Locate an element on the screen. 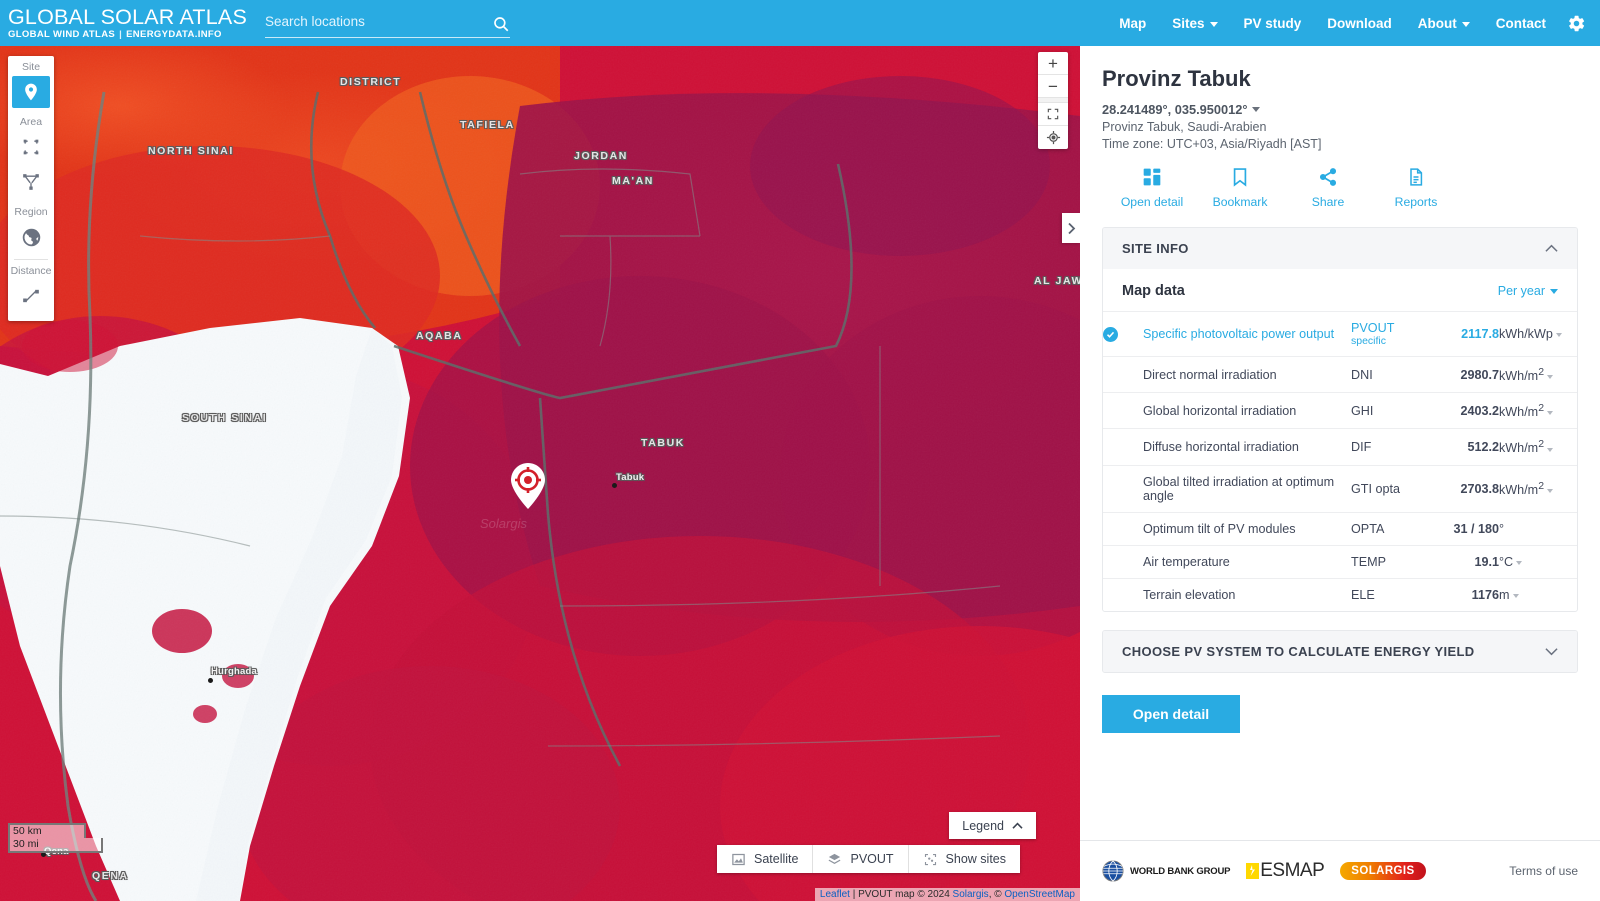 The image size is (1600, 901). nav-label: Map is located at coordinates (1133, 23).